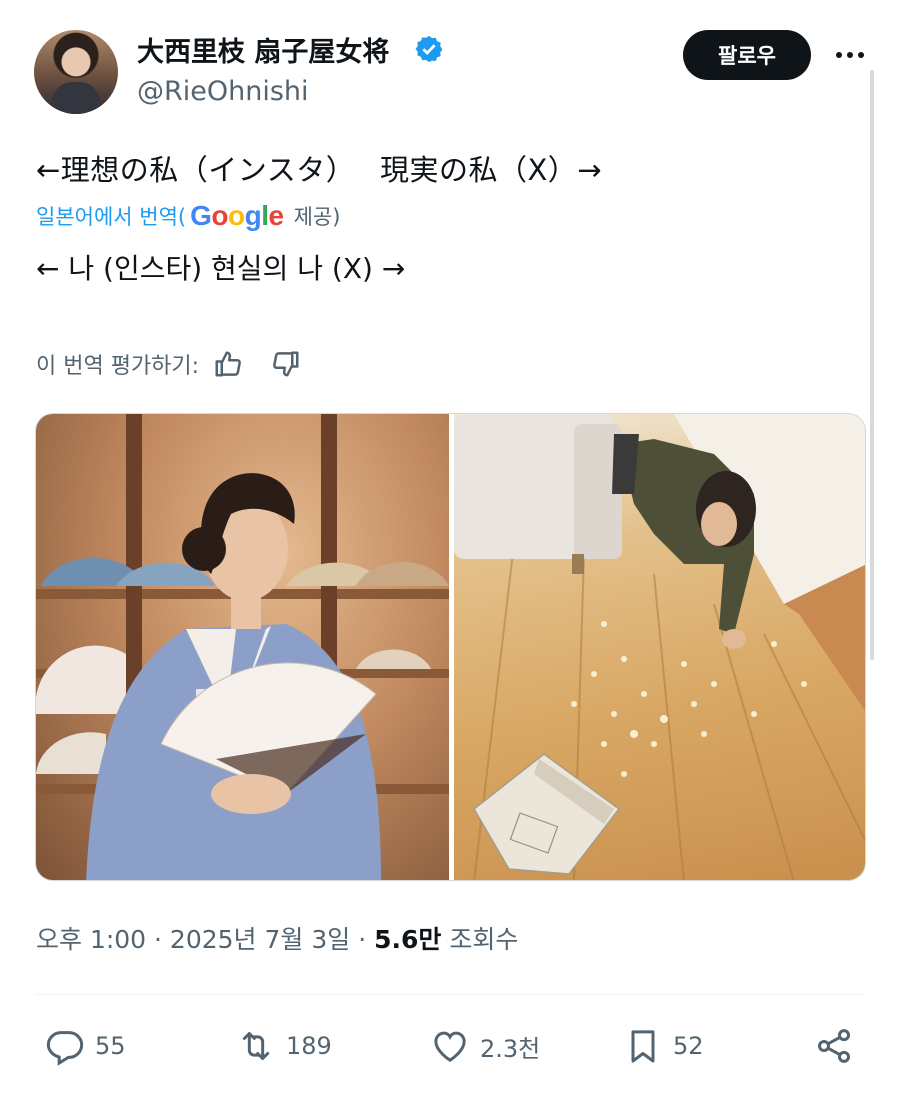  I want to click on thumbs-down-icon, so click(286, 364).